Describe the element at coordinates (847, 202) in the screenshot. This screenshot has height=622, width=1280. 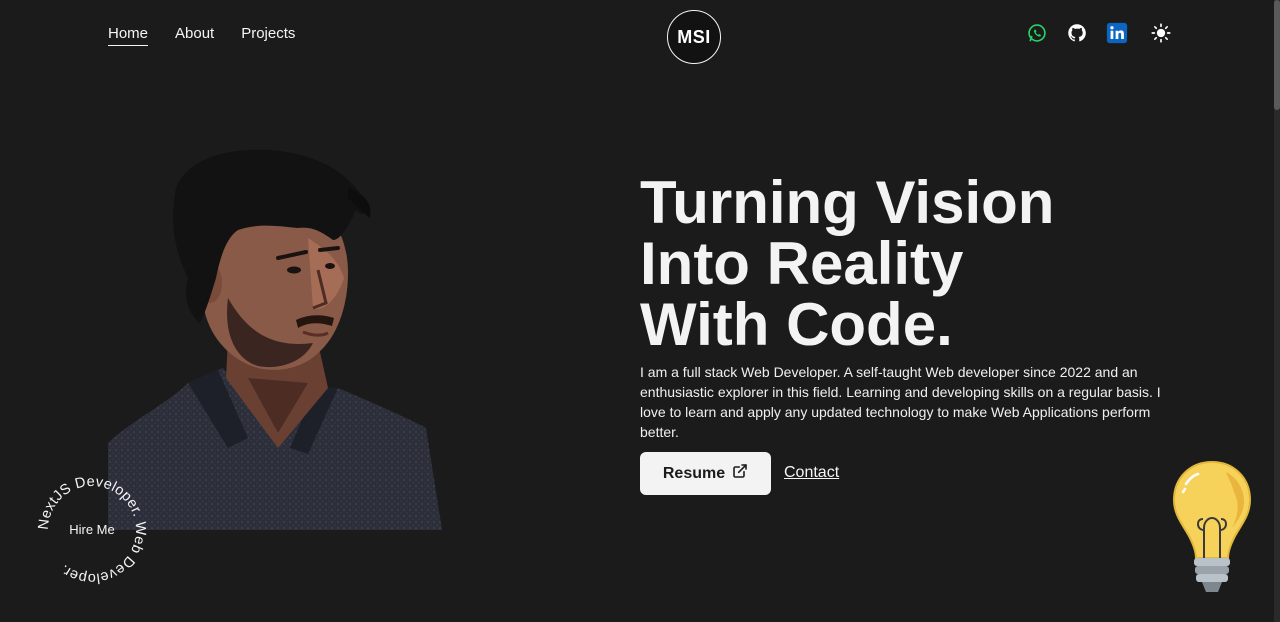
I see `hero-title-line: Turning Vision` at that location.